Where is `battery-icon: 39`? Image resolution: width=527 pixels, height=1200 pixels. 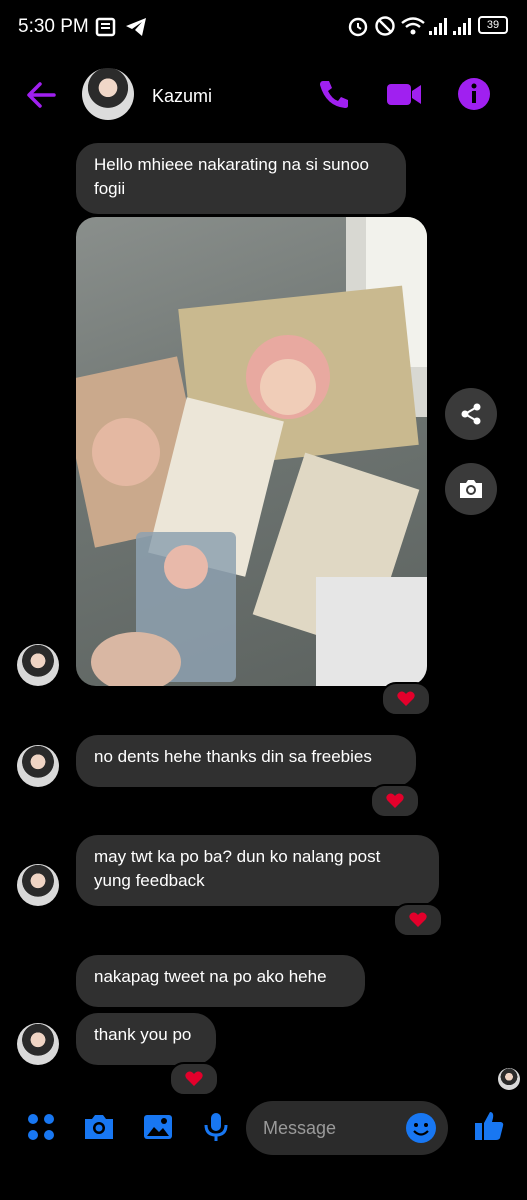 battery-icon: 39 is located at coordinates (493, 25).